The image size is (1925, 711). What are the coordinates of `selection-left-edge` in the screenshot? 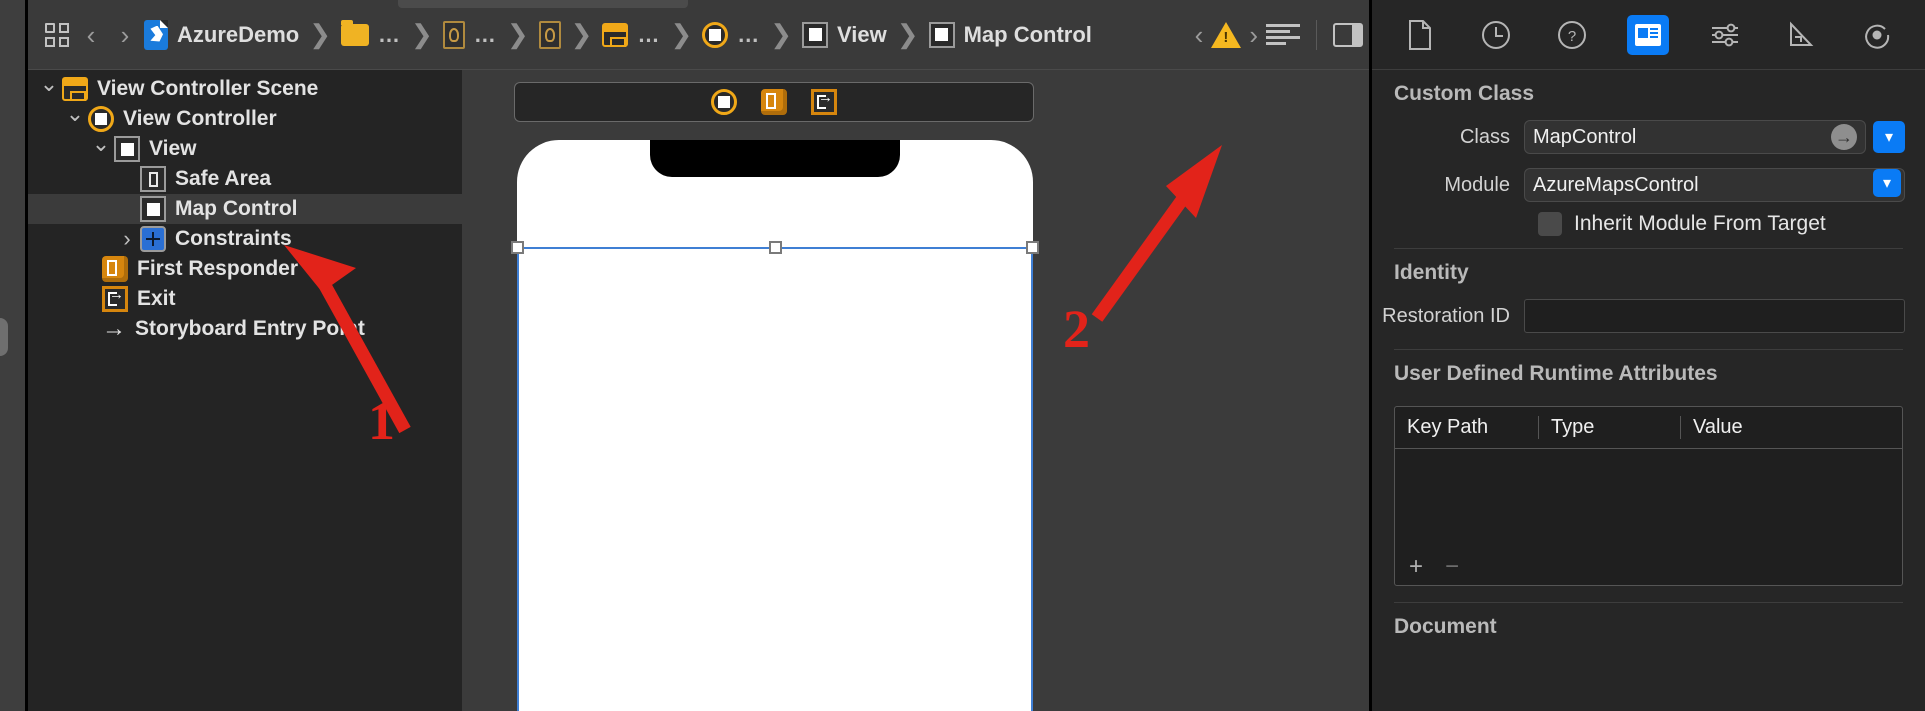 It's located at (518, 479).